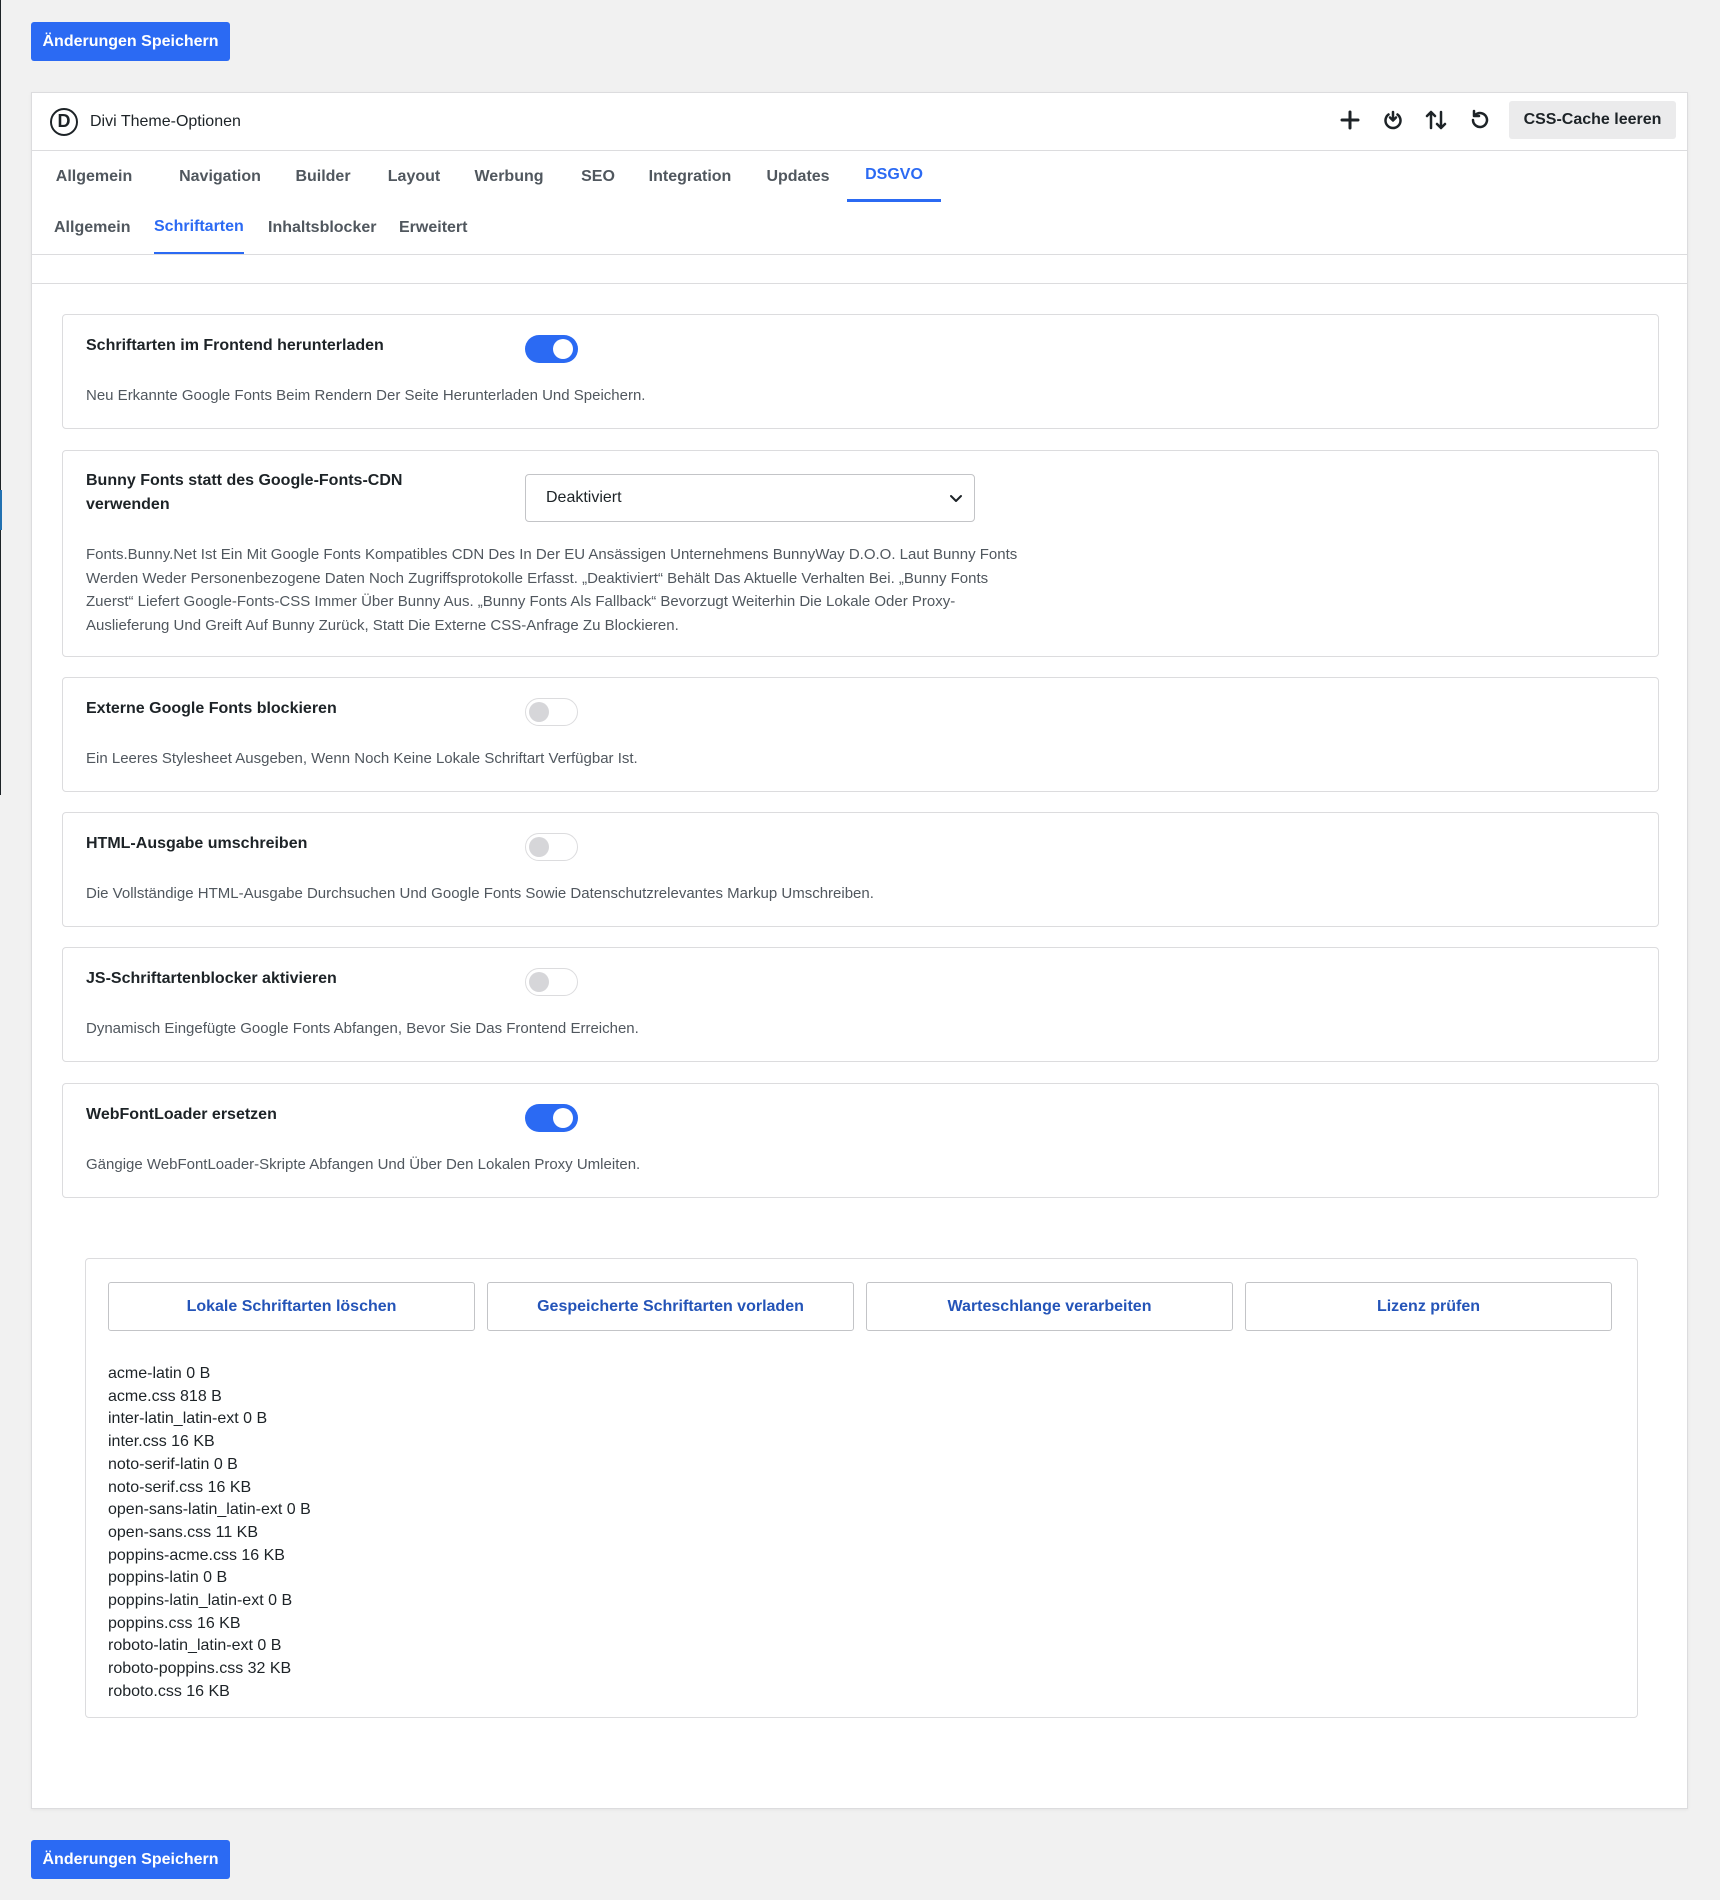  Describe the element at coordinates (584, 497) in the screenshot. I see `select-value: Deaktiviert` at that location.